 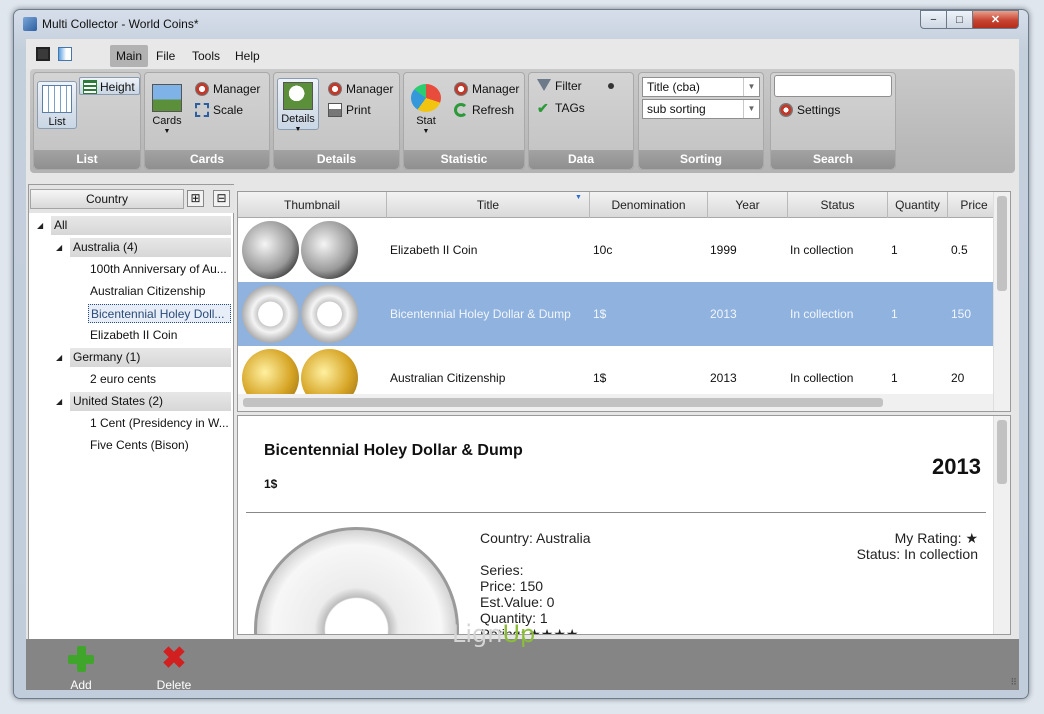 I want to click on save-icon, so click(x=43, y=54).